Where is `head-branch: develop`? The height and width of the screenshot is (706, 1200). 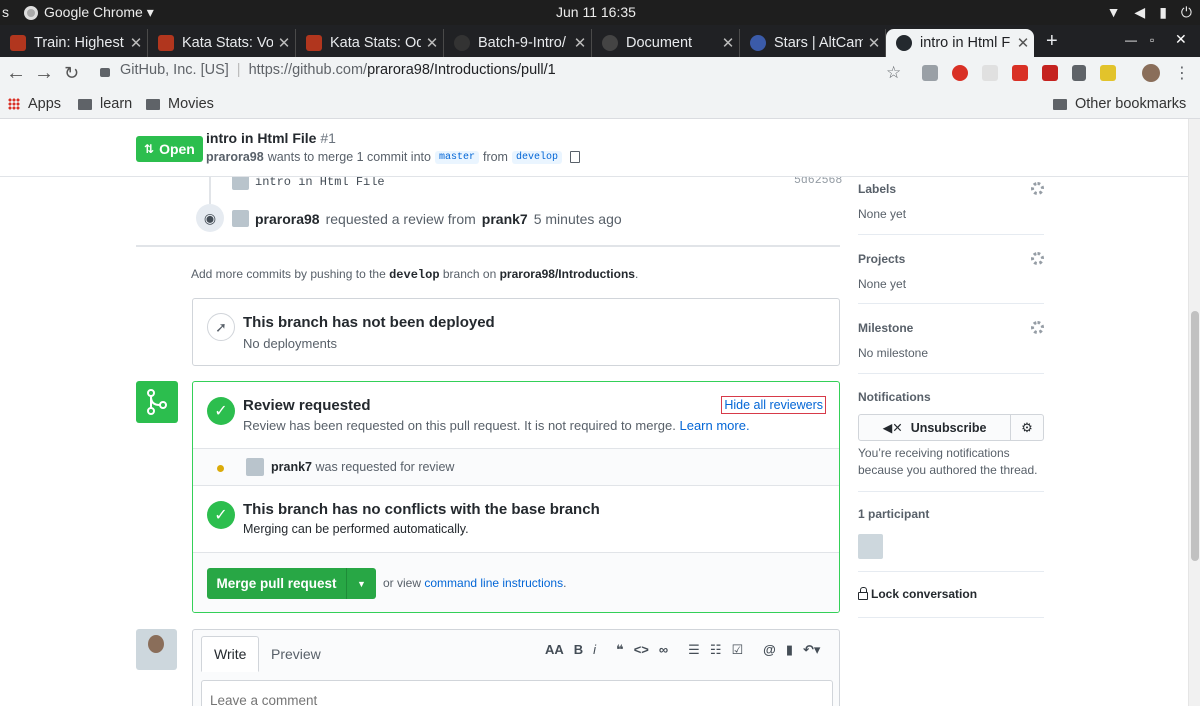
head-branch: develop is located at coordinates (536, 157).